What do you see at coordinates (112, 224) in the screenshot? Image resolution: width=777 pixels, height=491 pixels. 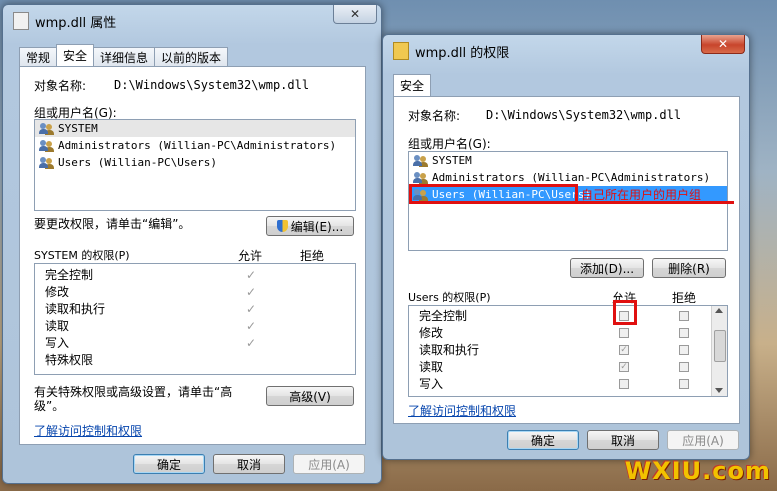 I see `edit-hint: 要更改权限，请单击“编辑”。` at bounding box center [112, 224].